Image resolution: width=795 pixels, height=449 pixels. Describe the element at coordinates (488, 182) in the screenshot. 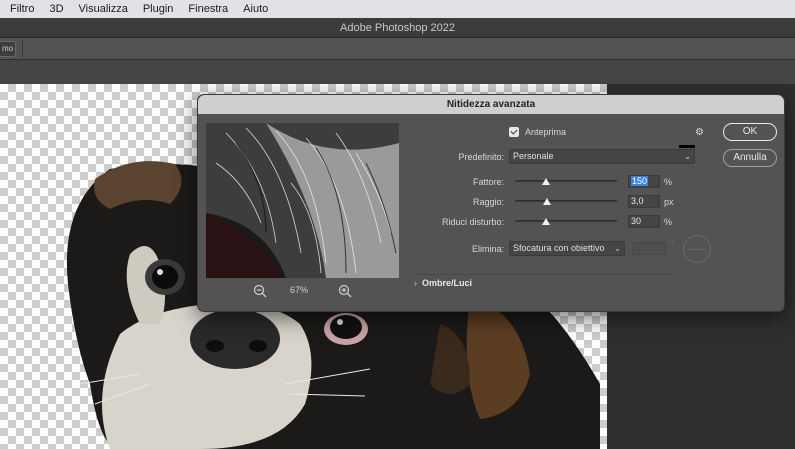

I see `amount-label: Fattore:` at that location.